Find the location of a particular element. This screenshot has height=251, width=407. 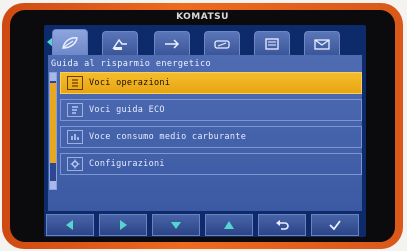

softkey-confirm-button is located at coordinates (335, 225).